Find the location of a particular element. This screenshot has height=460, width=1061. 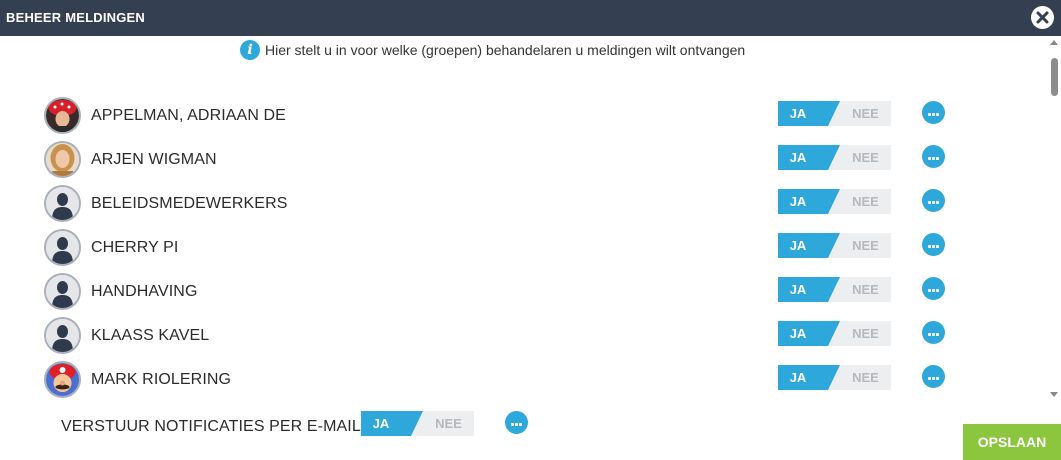

close-icon is located at coordinates (1042, 17).